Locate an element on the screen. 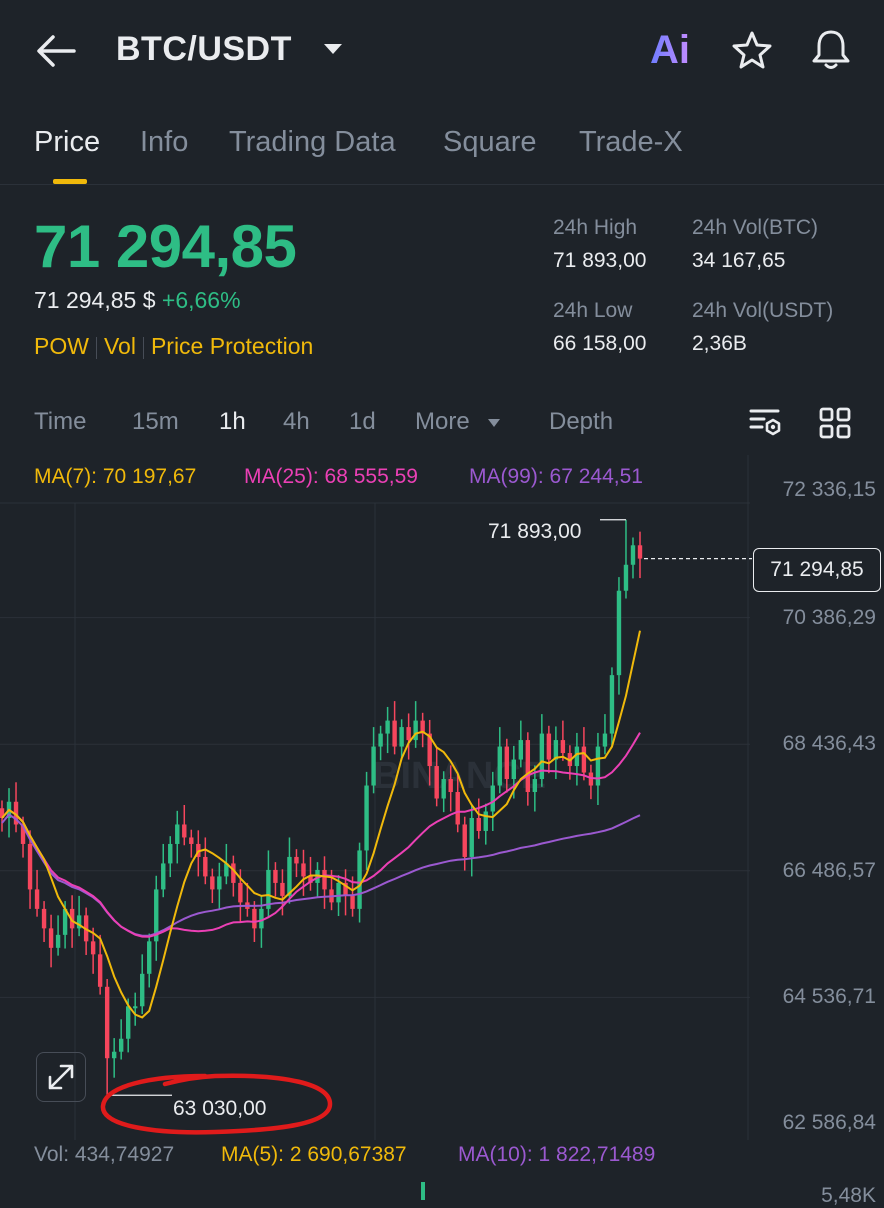 The width and height of the screenshot is (884, 1208). pair-title: BTC/USDT is located at coordinates (204, 49).